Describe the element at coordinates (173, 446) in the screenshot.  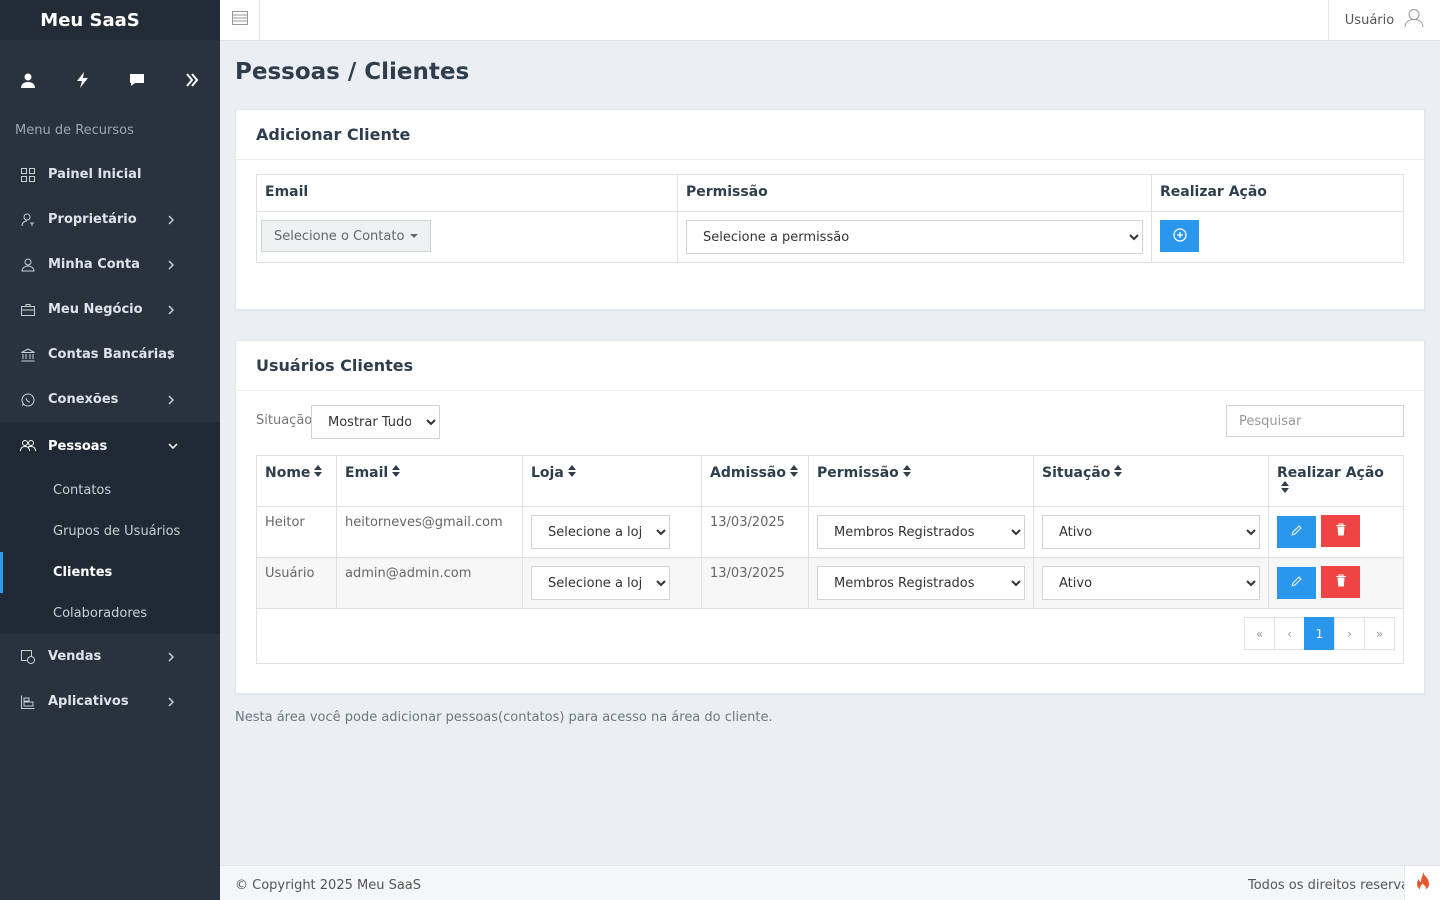
I see `chevron-down-icon` at that location.